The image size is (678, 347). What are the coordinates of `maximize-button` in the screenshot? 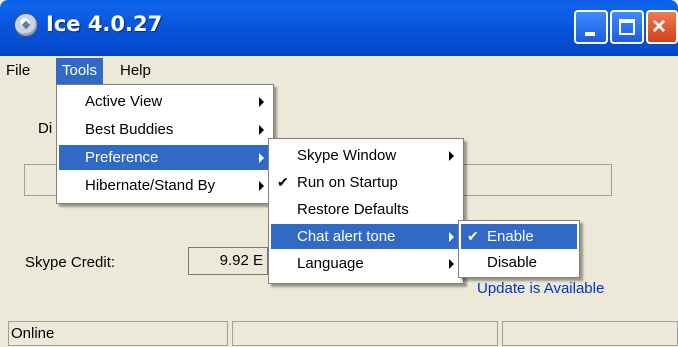 It's located at (627, 27).